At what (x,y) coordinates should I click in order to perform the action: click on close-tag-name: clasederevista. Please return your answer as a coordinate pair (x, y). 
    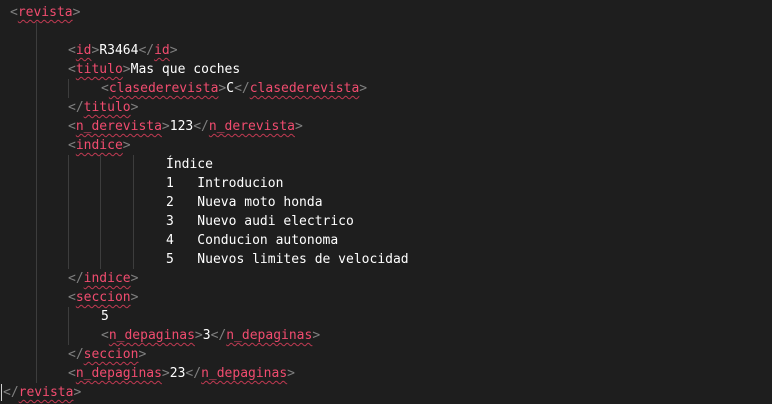
    Looking at the image, I should click on (304, 88).